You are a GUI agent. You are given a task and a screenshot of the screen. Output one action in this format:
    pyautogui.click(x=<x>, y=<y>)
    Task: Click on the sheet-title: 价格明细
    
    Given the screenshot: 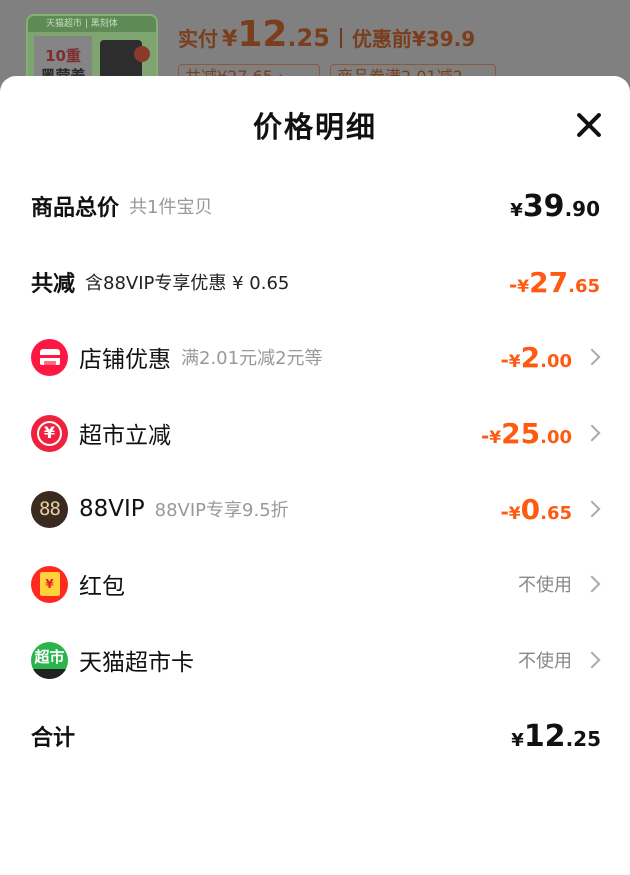 What is the action you would take?
    pyautogui.click(x=314, y=127)
    